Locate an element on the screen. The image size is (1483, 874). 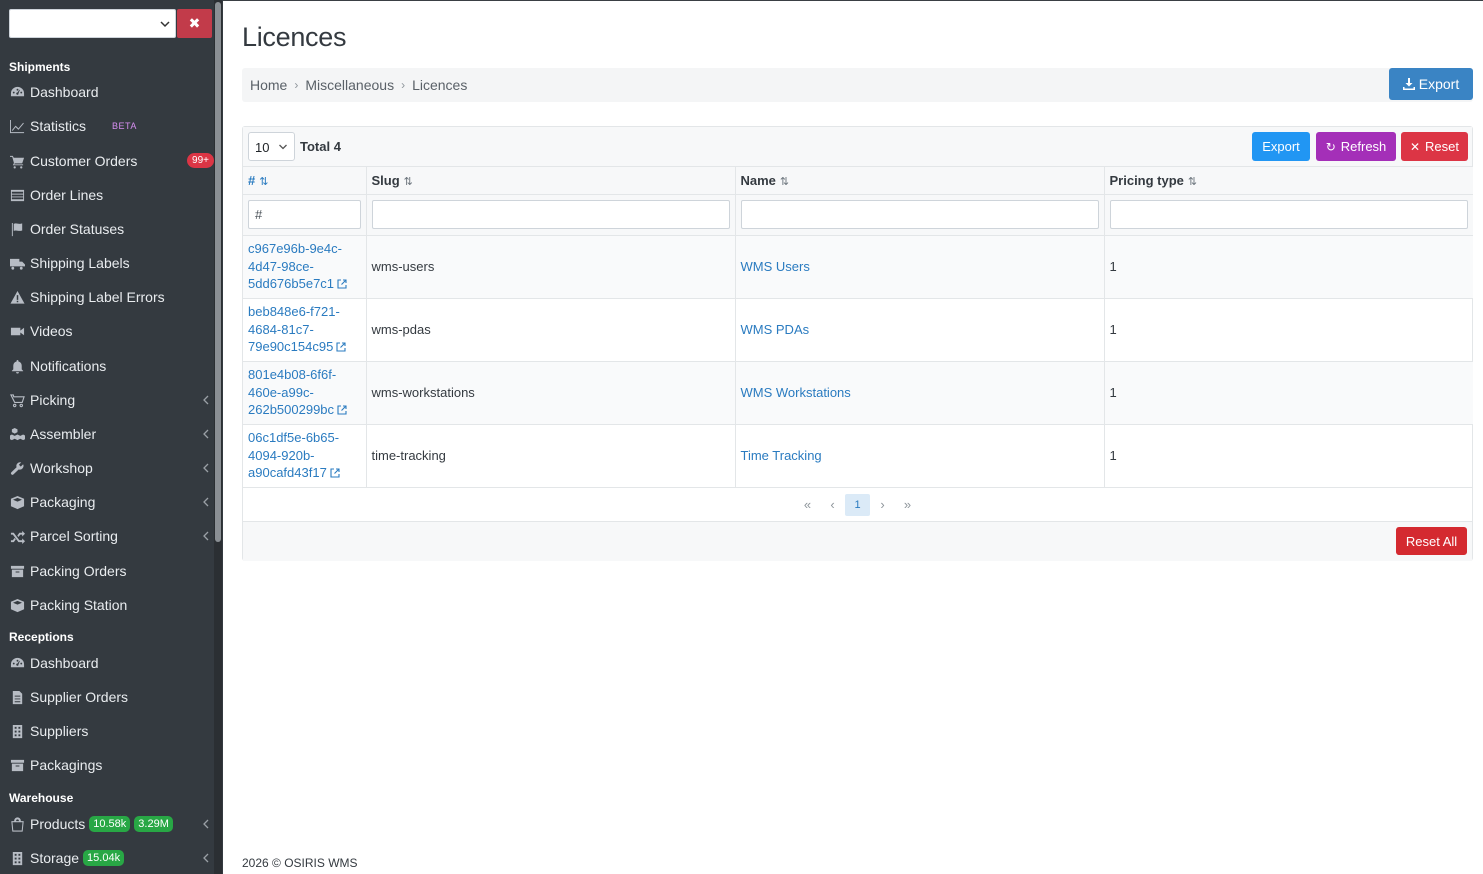
sidebar-item-packaging: Packaging is located at coordinates (111, 502).